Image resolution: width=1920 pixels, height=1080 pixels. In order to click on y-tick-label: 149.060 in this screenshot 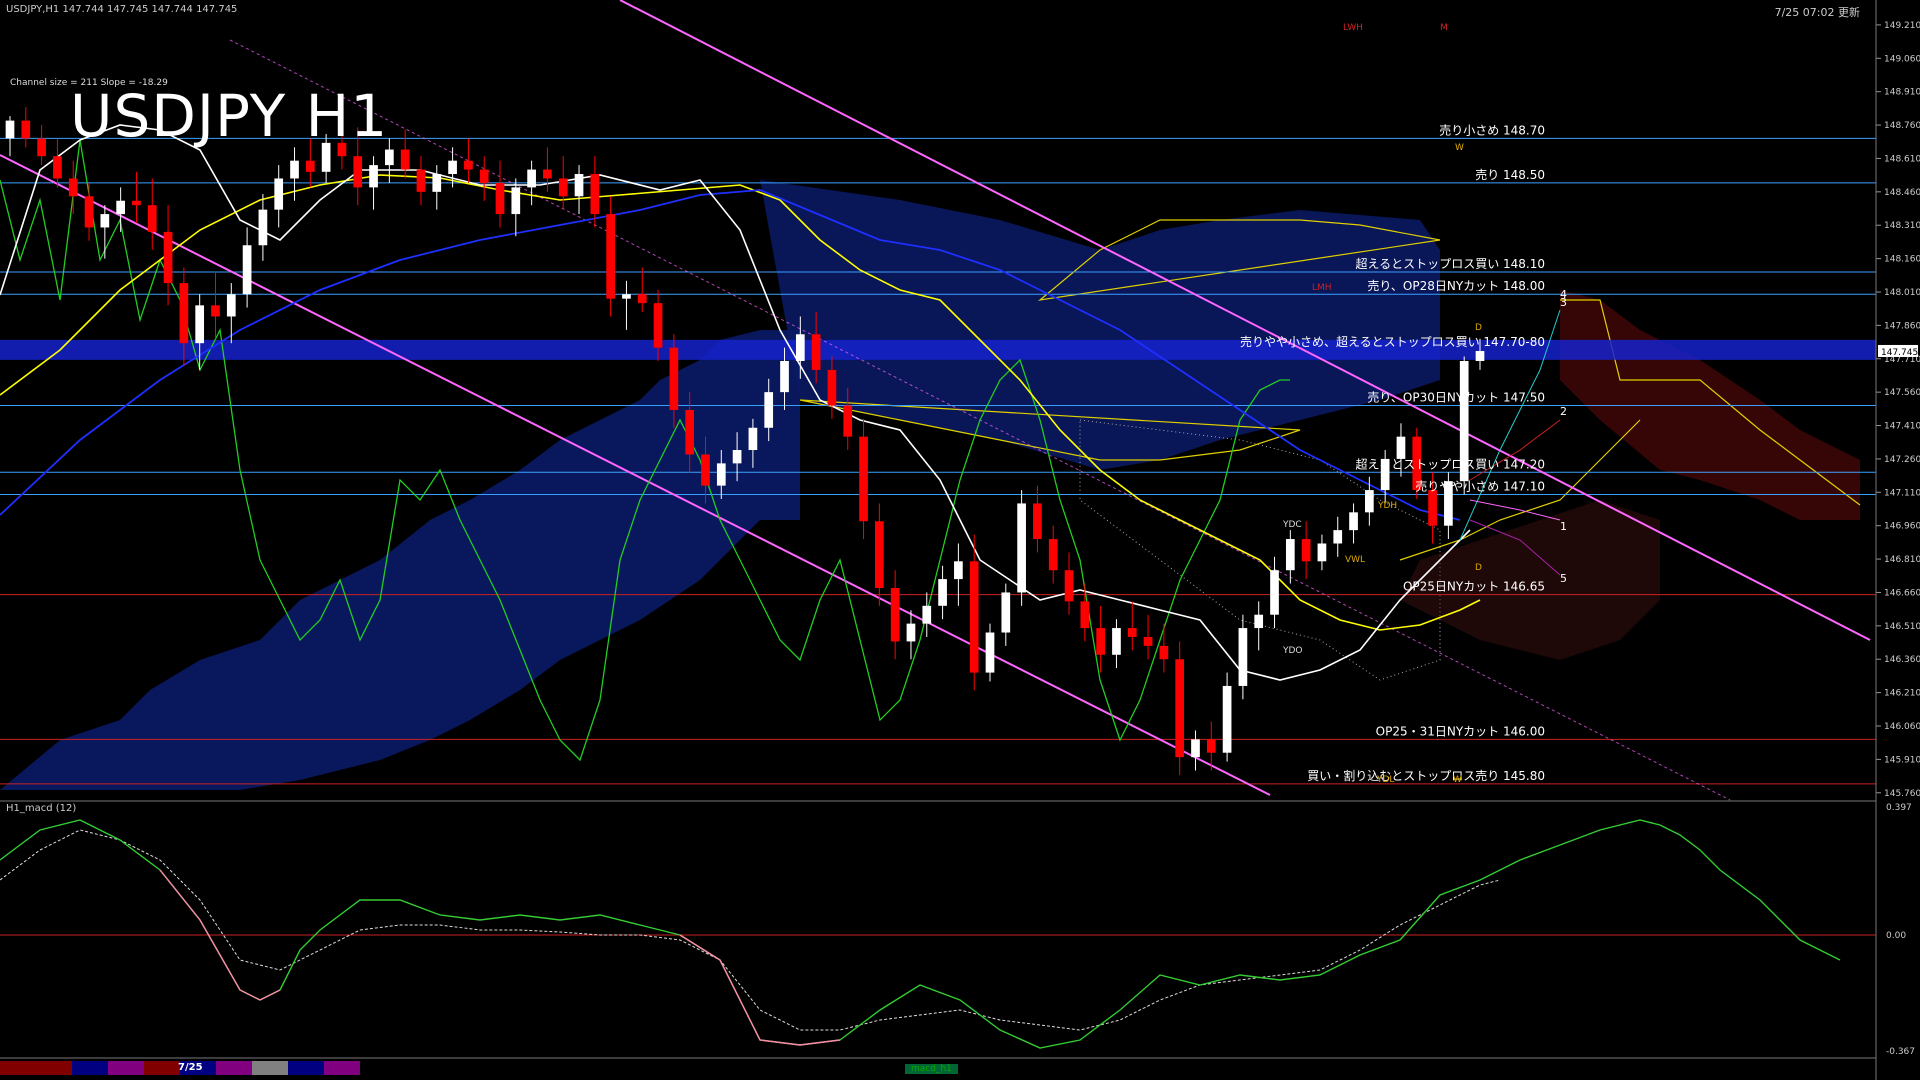, I will do `click(1902, 59)`.